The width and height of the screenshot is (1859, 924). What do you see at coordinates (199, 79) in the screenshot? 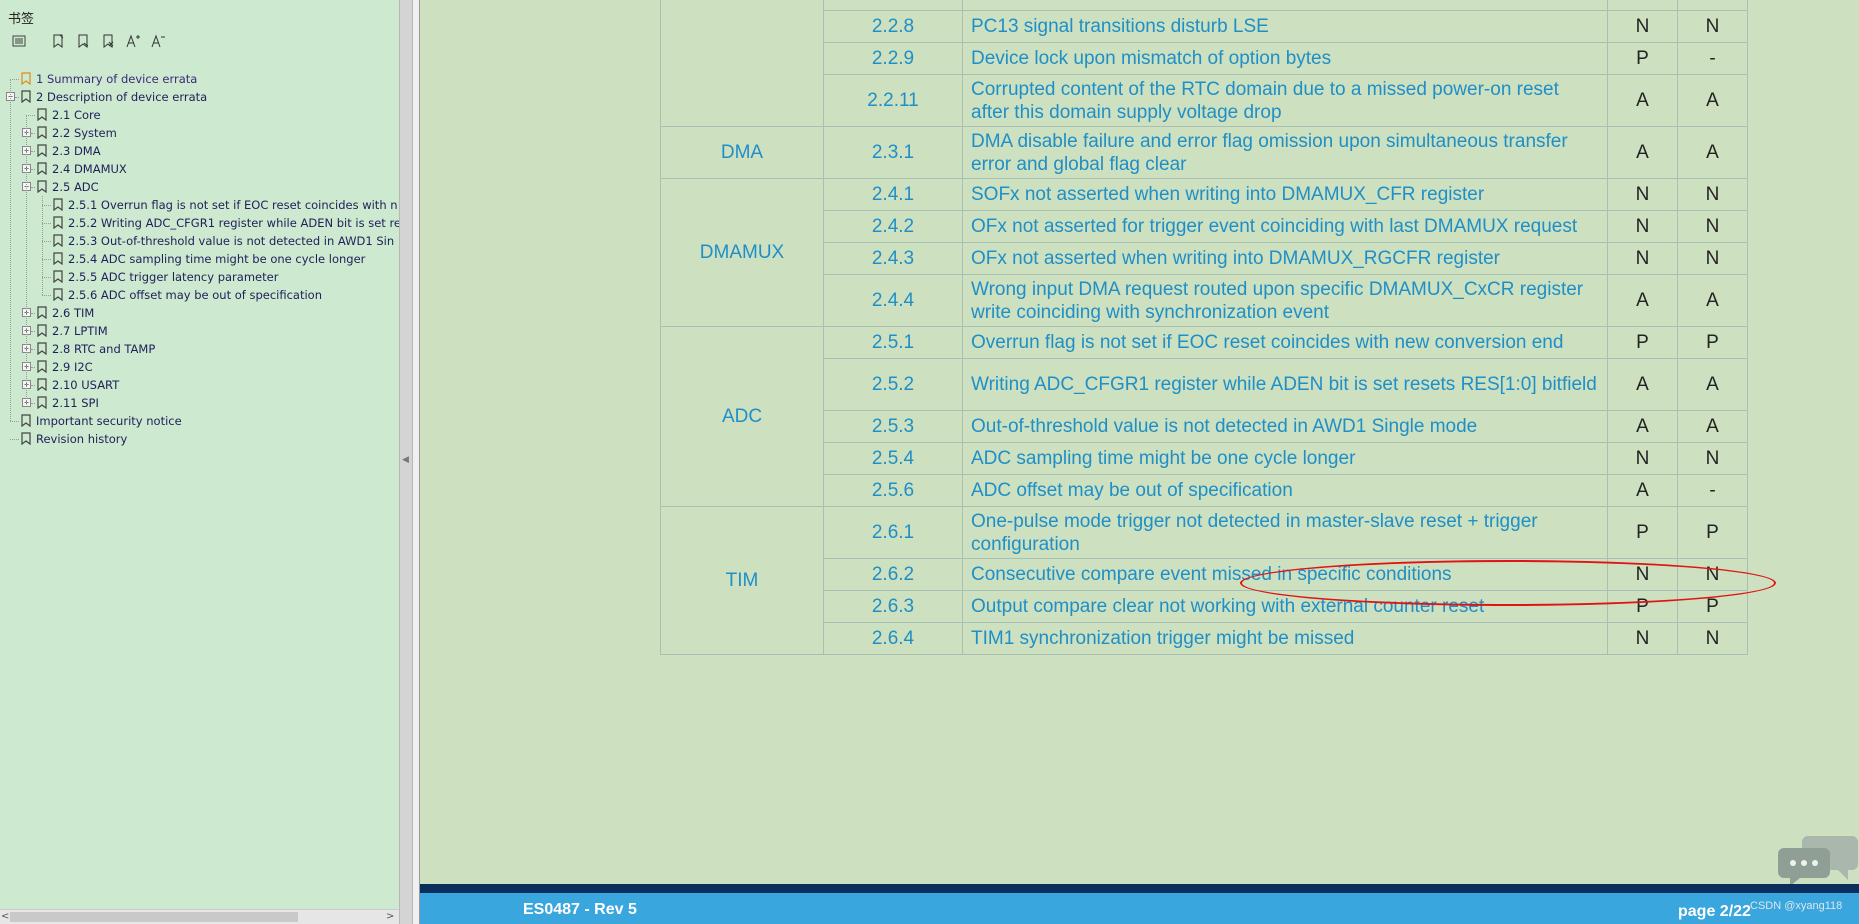
I see `bookmark-item: 1 Summary of device errata` at bounding box center [199, 79].